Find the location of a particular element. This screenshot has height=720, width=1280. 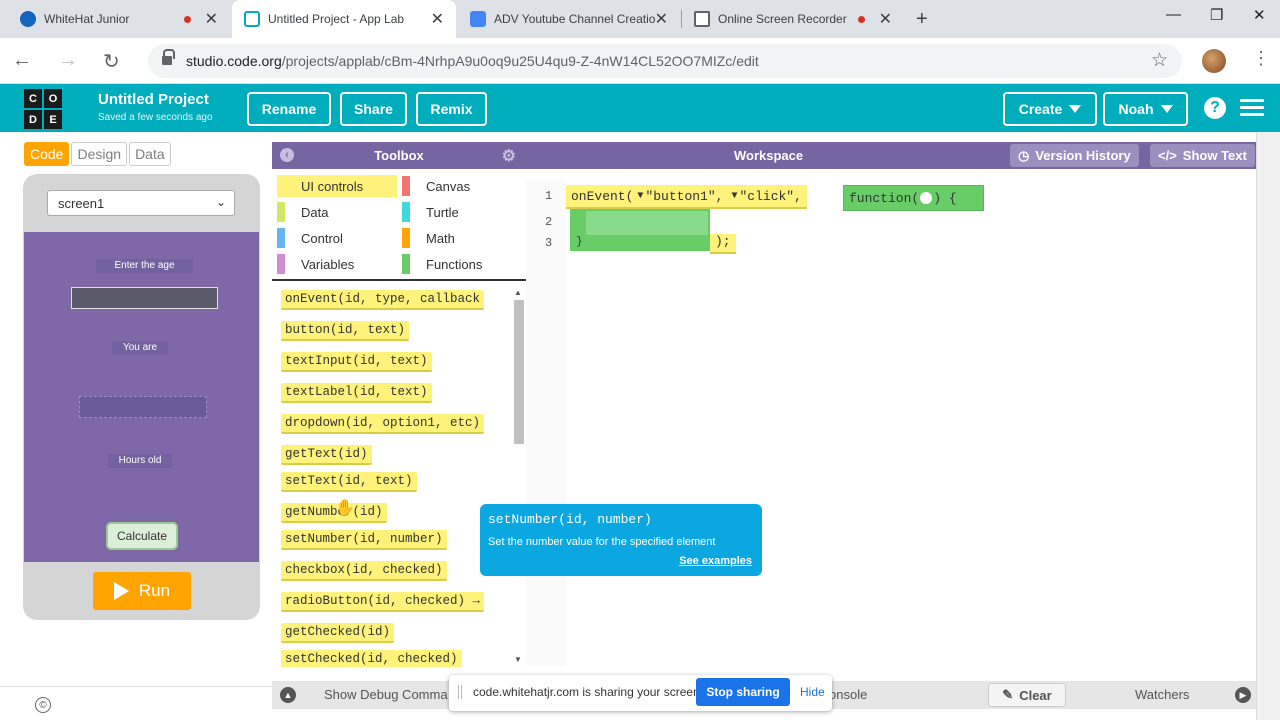

category-functions: Functions is located at coordinates (442, 264).